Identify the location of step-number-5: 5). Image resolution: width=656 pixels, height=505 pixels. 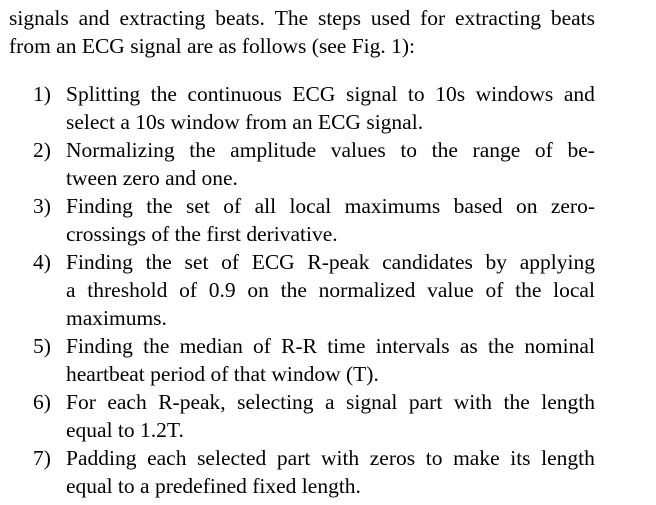
(42, 346).